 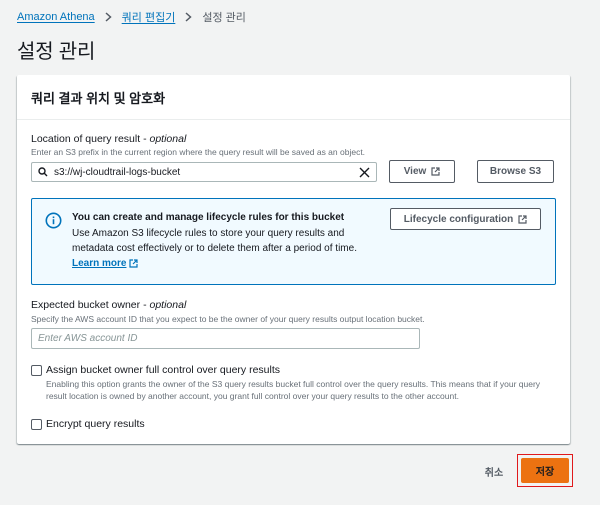 I want to click on encrypt-checkbox, so click(x=36, y=424).